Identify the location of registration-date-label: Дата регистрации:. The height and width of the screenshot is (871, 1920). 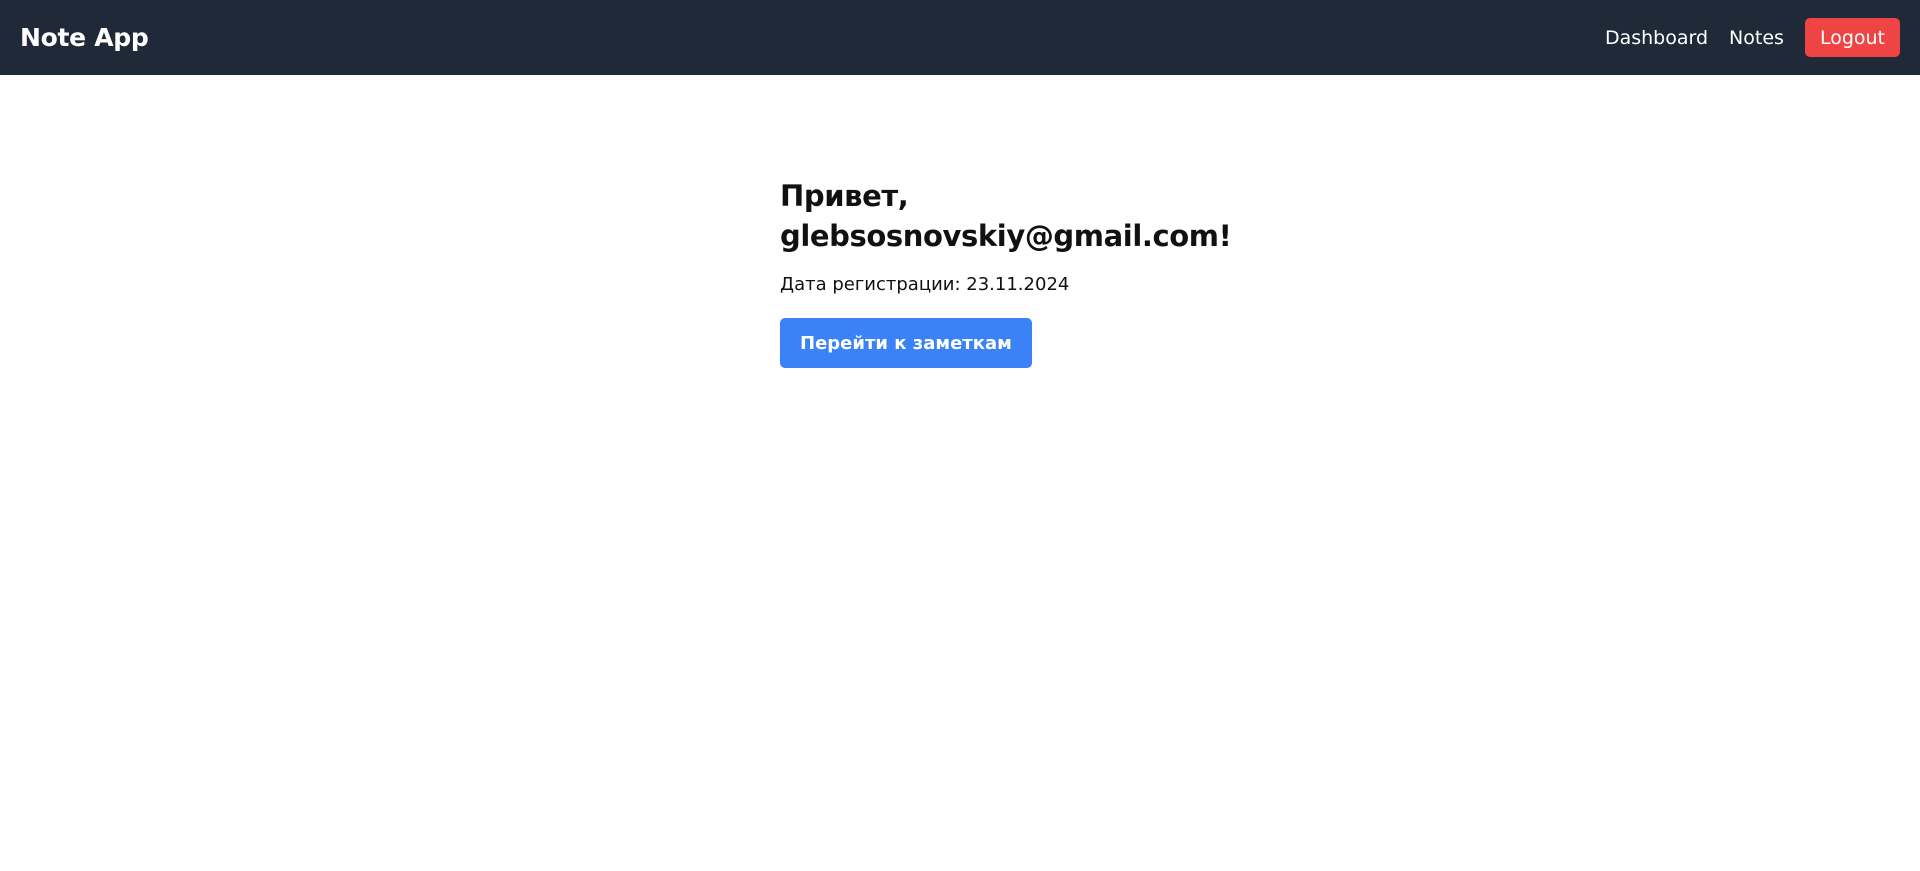
(870, 284).